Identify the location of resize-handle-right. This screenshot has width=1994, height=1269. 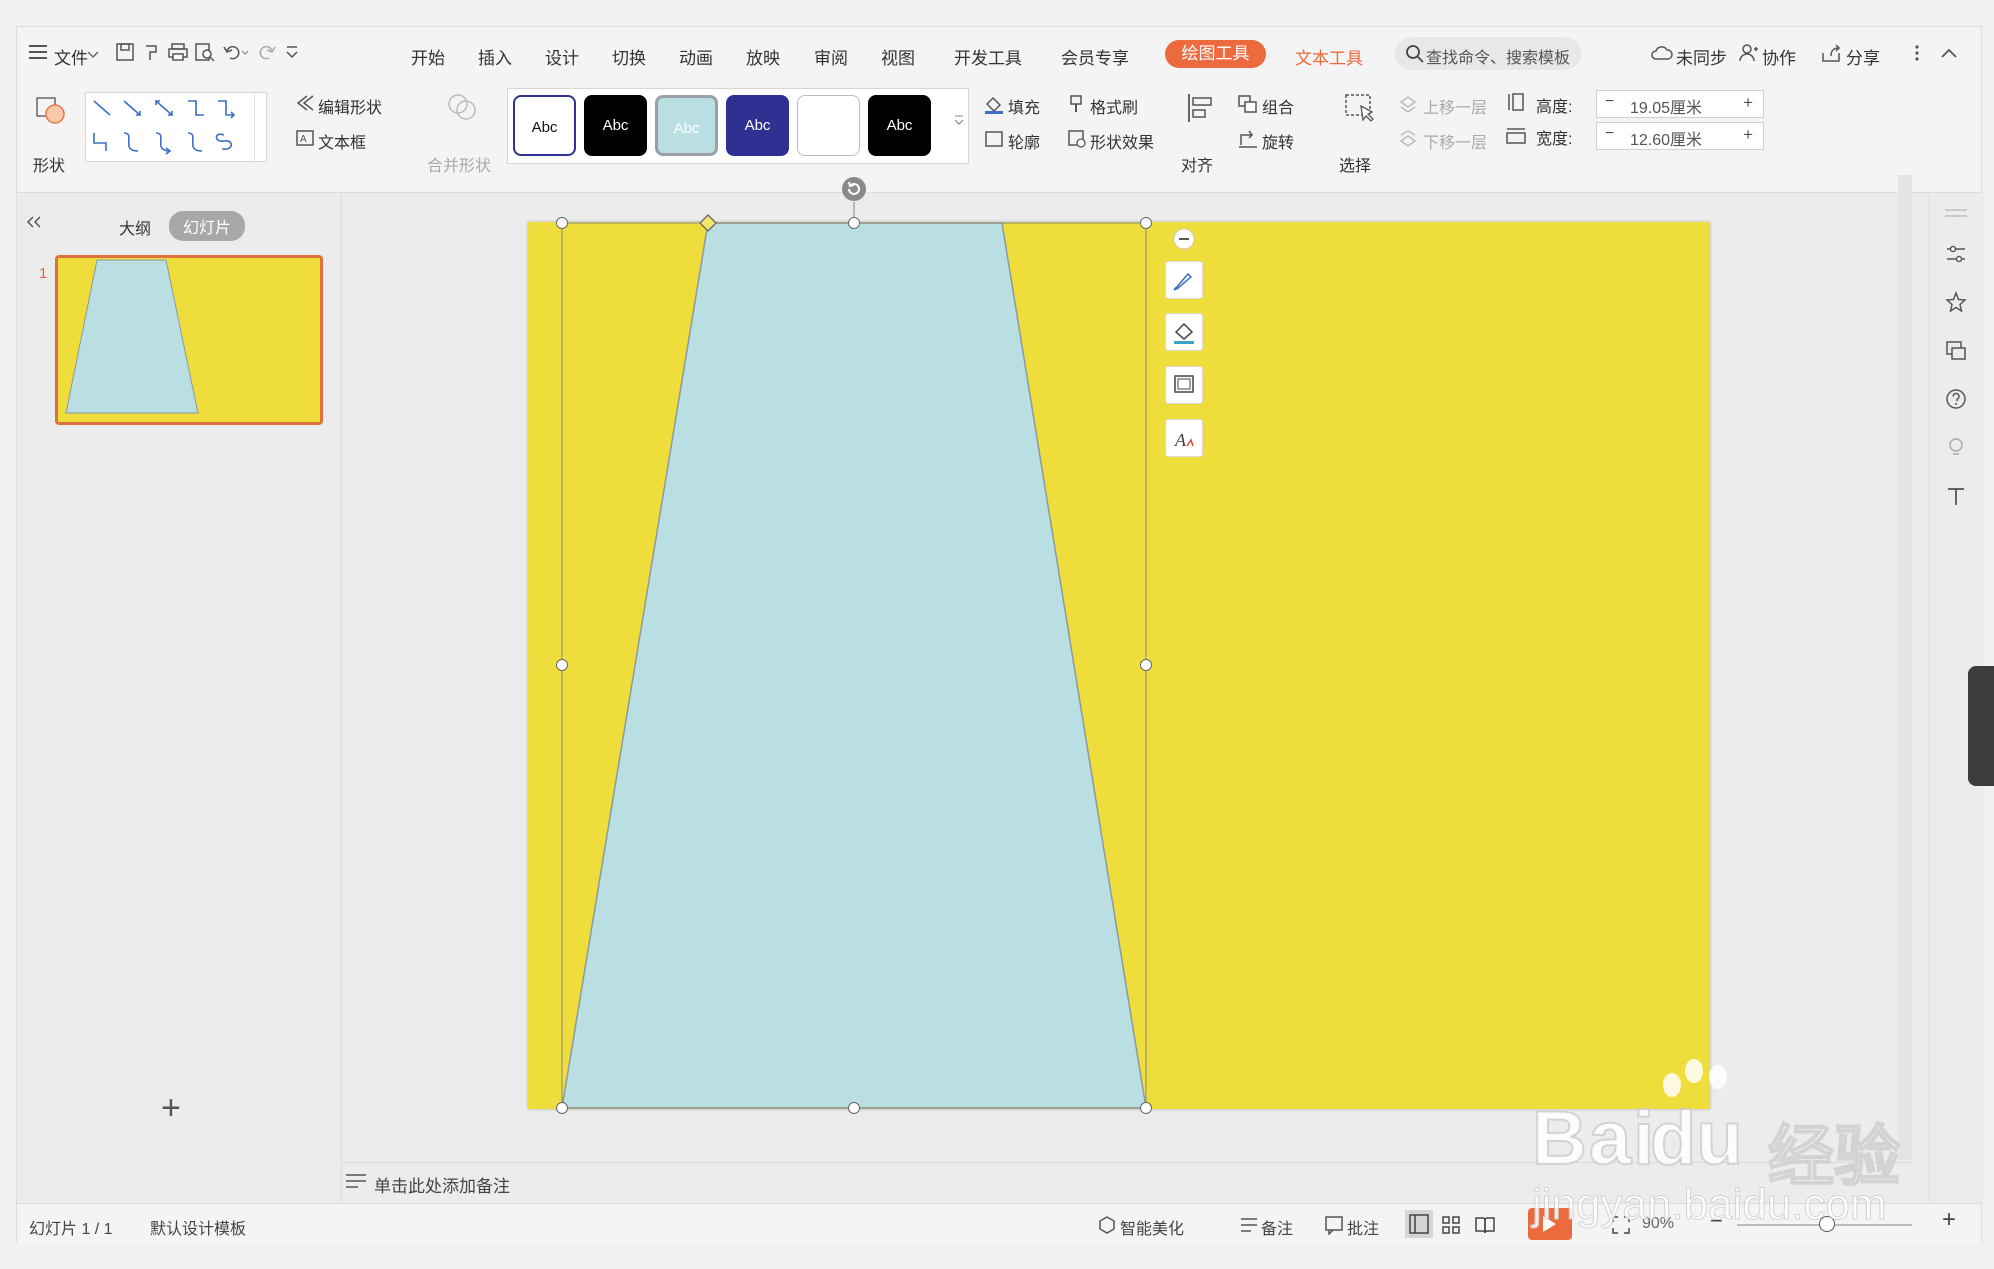
(1146, 665).